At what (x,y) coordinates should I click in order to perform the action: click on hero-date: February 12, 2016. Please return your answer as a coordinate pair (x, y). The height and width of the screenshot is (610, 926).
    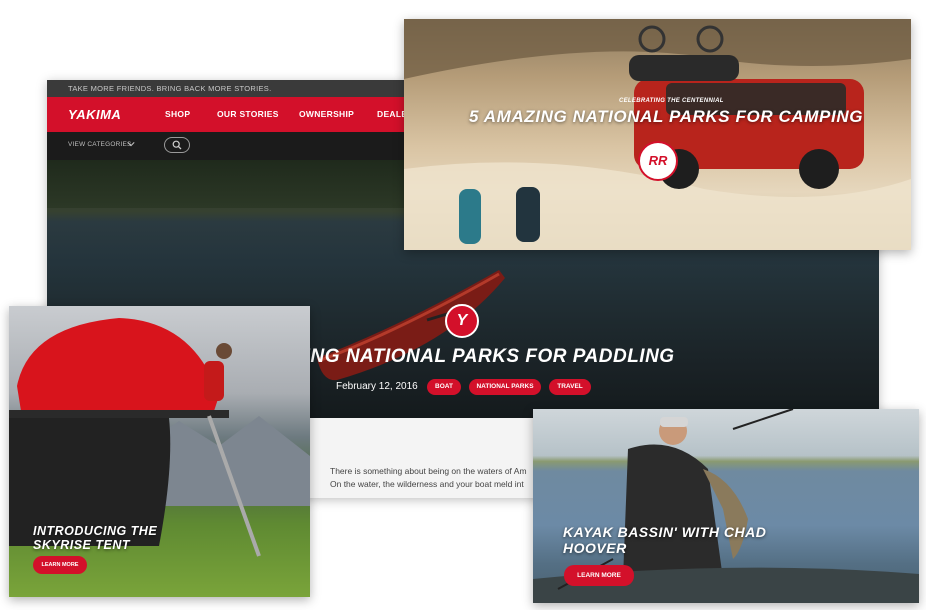
    Looking at the image, I should click on (377, 386).